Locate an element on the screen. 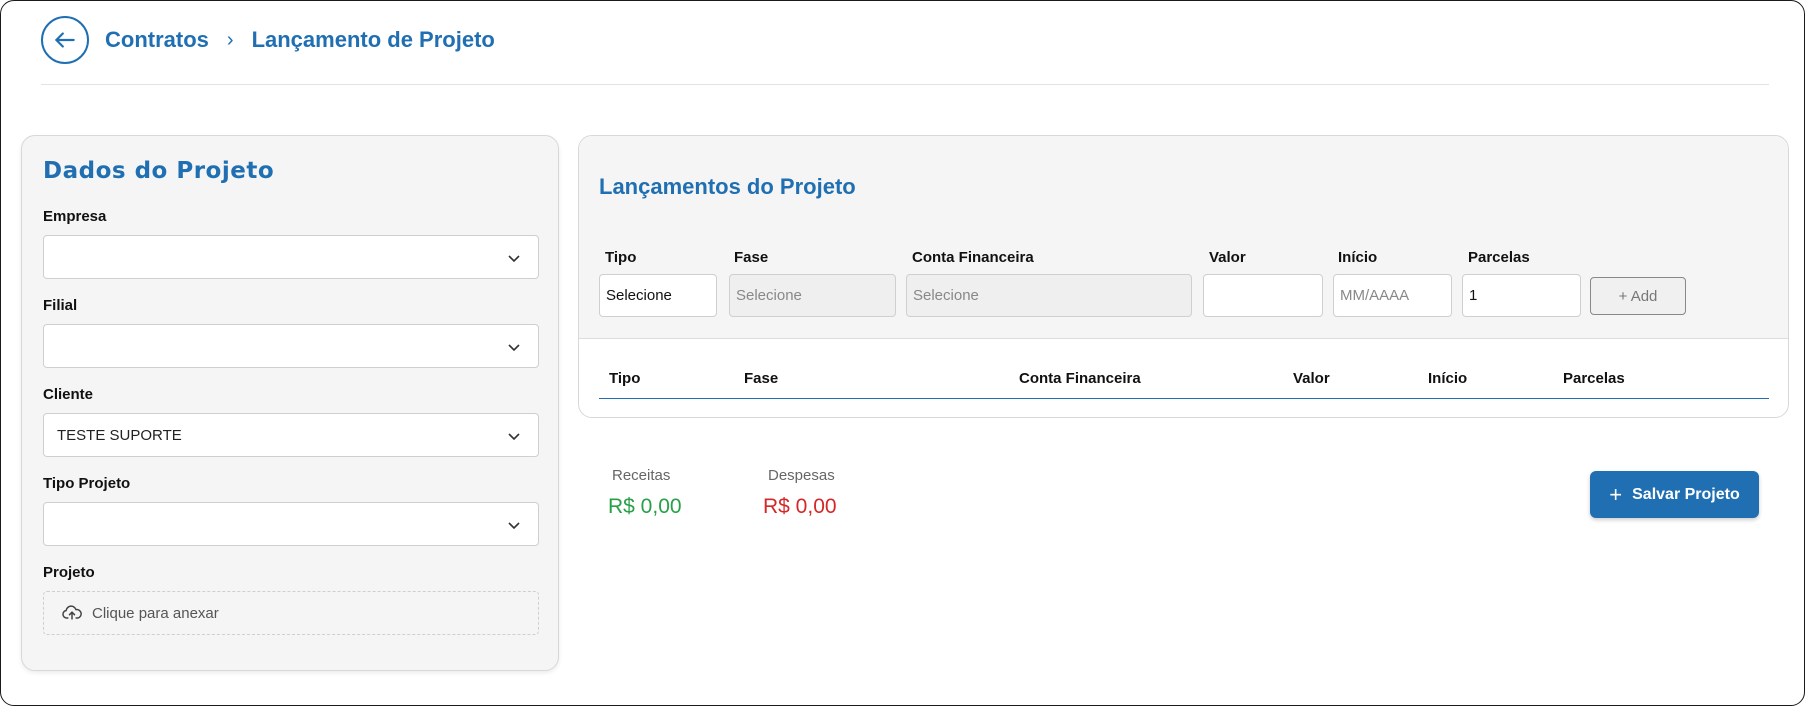 Image resolution: width=1805 pixels, height=706 pixels. filial-label: Filial is located at coordinates (60, 305).